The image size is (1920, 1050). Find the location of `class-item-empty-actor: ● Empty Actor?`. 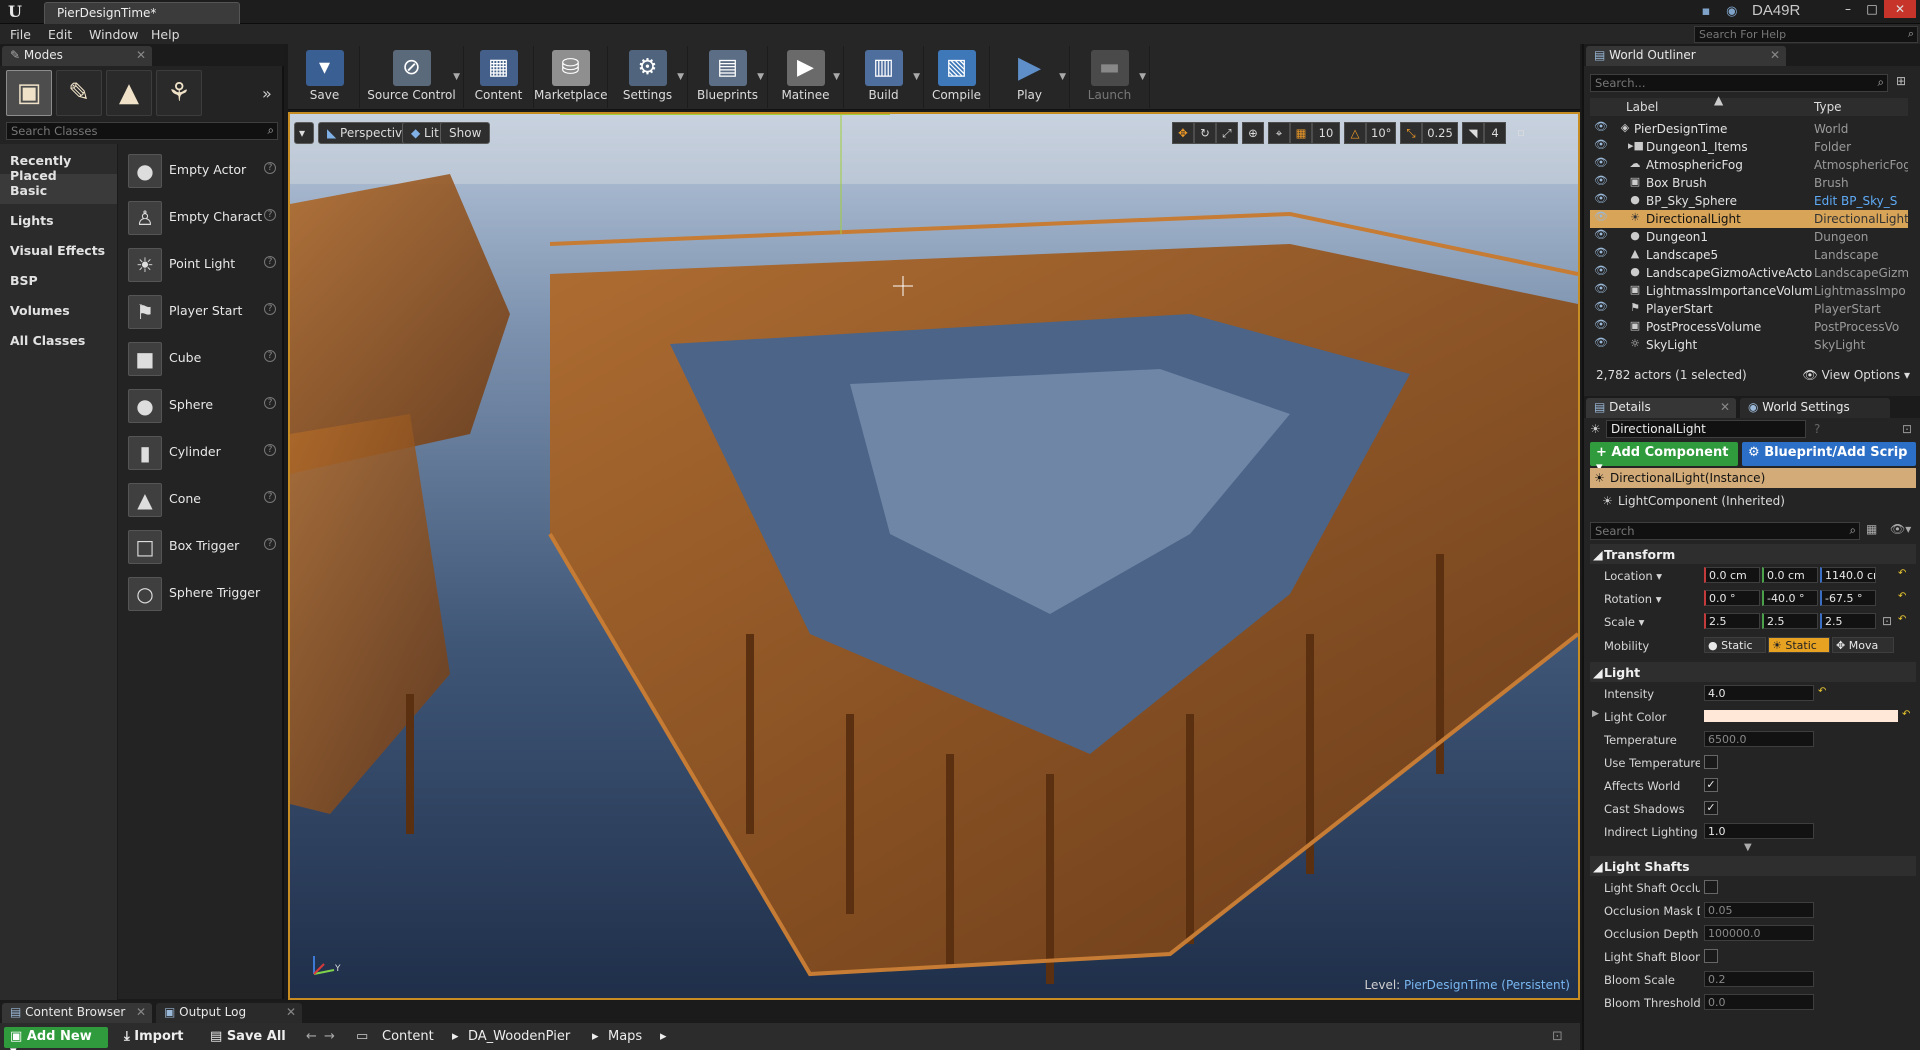

class-item-empty-actor: ● Empty Actor? is located at coordinates (201, 173).